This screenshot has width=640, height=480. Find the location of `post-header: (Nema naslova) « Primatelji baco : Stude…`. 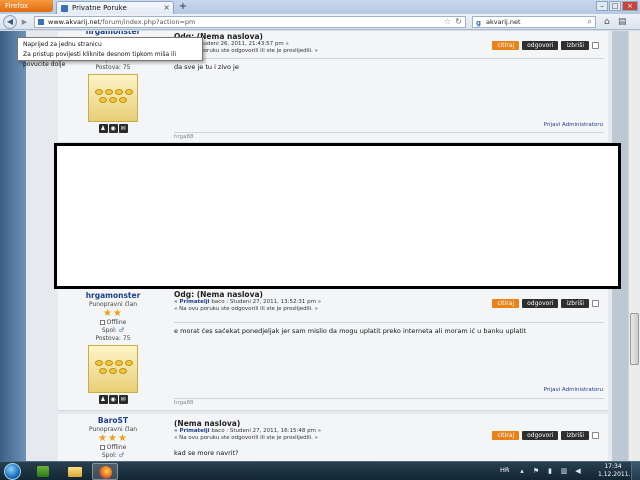

post-header: (Nema naslova) « Primatelji baco : Stude… is located at coordinates (389, 430).